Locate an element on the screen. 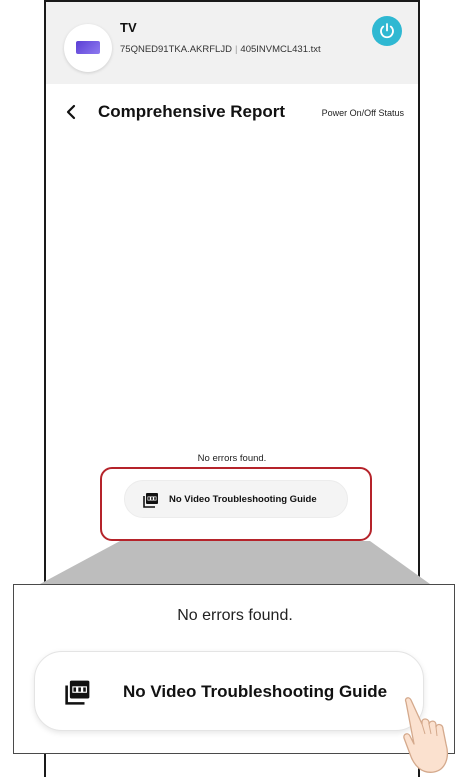 The image size is (462, 777). pdf-icon is located at coordinates (77, 692).